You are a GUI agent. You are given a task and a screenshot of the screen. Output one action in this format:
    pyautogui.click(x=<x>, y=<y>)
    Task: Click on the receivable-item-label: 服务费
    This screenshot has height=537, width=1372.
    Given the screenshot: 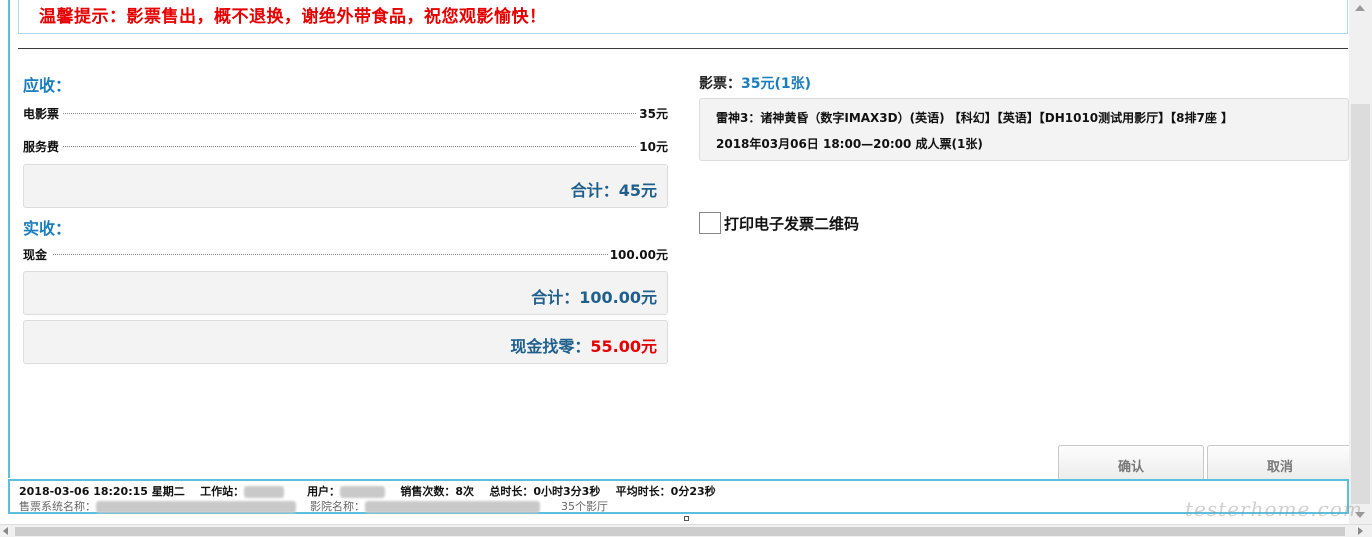 What is the action you would take?
    pyautogui.click(x=42, y=146)
    